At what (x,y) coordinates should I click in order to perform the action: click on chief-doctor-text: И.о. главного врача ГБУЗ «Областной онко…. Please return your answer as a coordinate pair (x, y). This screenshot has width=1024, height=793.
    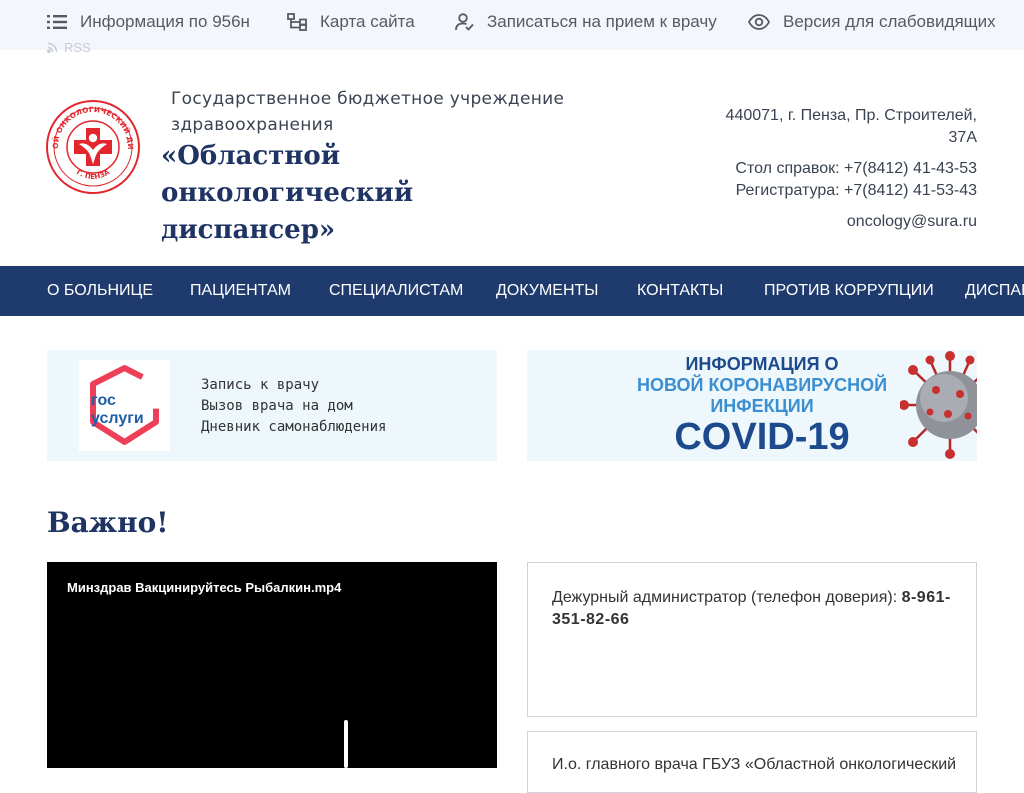
    Looking at the image, I should click on (754, 764).